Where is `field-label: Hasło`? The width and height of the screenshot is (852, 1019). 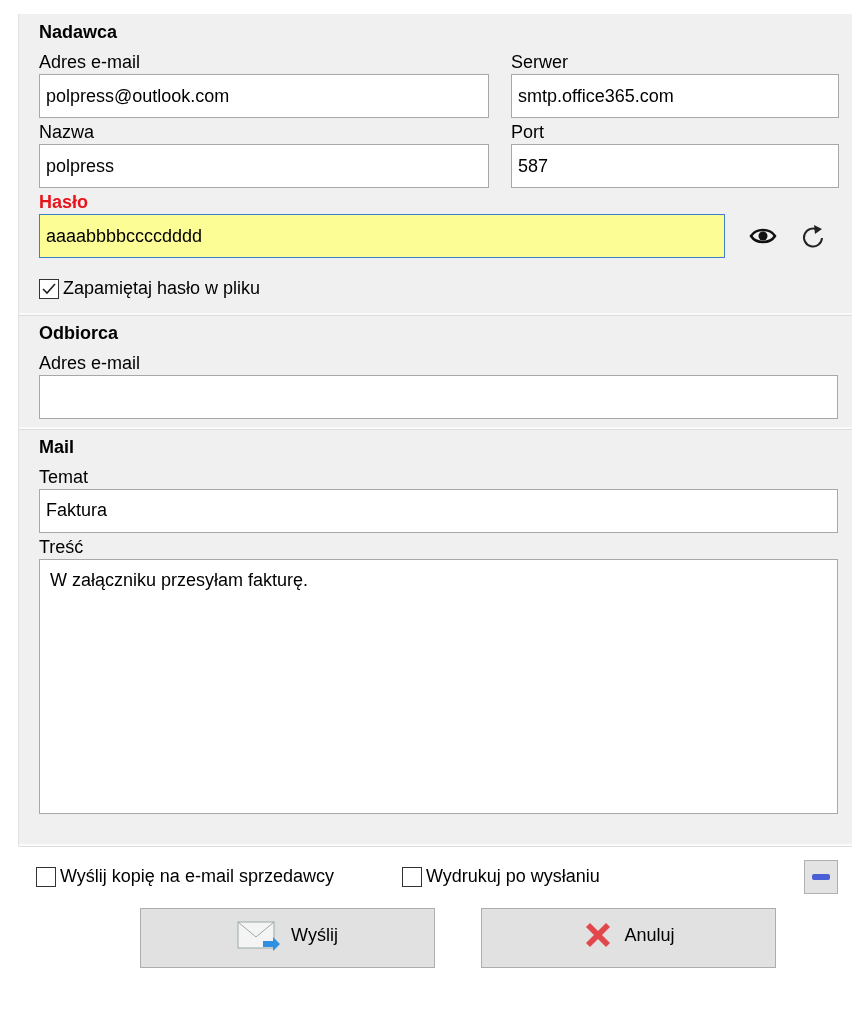 field-label: Hasło is located at coordinates (64, 203).